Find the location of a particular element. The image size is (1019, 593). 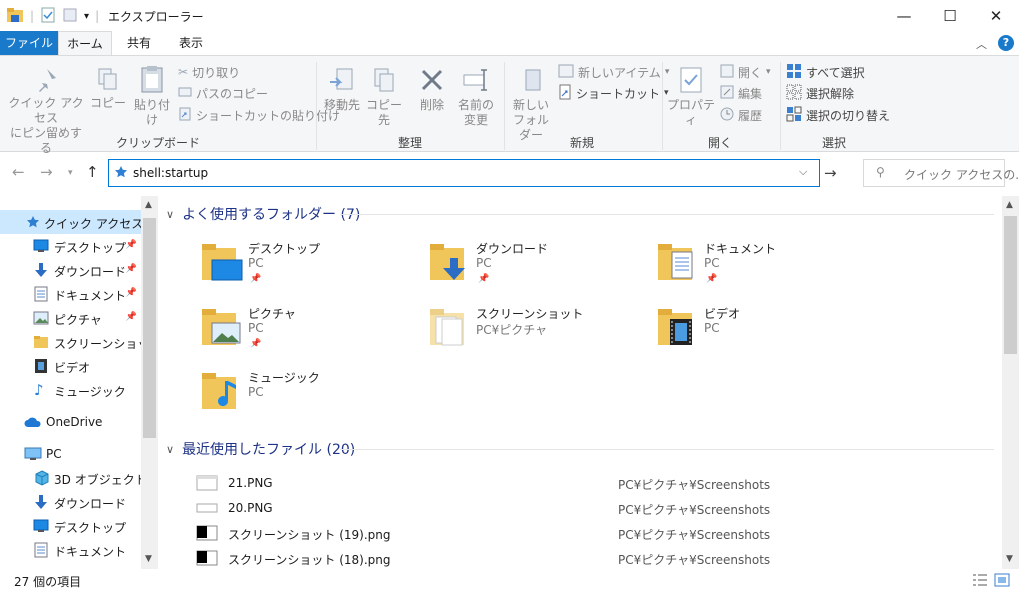

rename-button: 名前の 変更 is located at coordinates (476, 97).